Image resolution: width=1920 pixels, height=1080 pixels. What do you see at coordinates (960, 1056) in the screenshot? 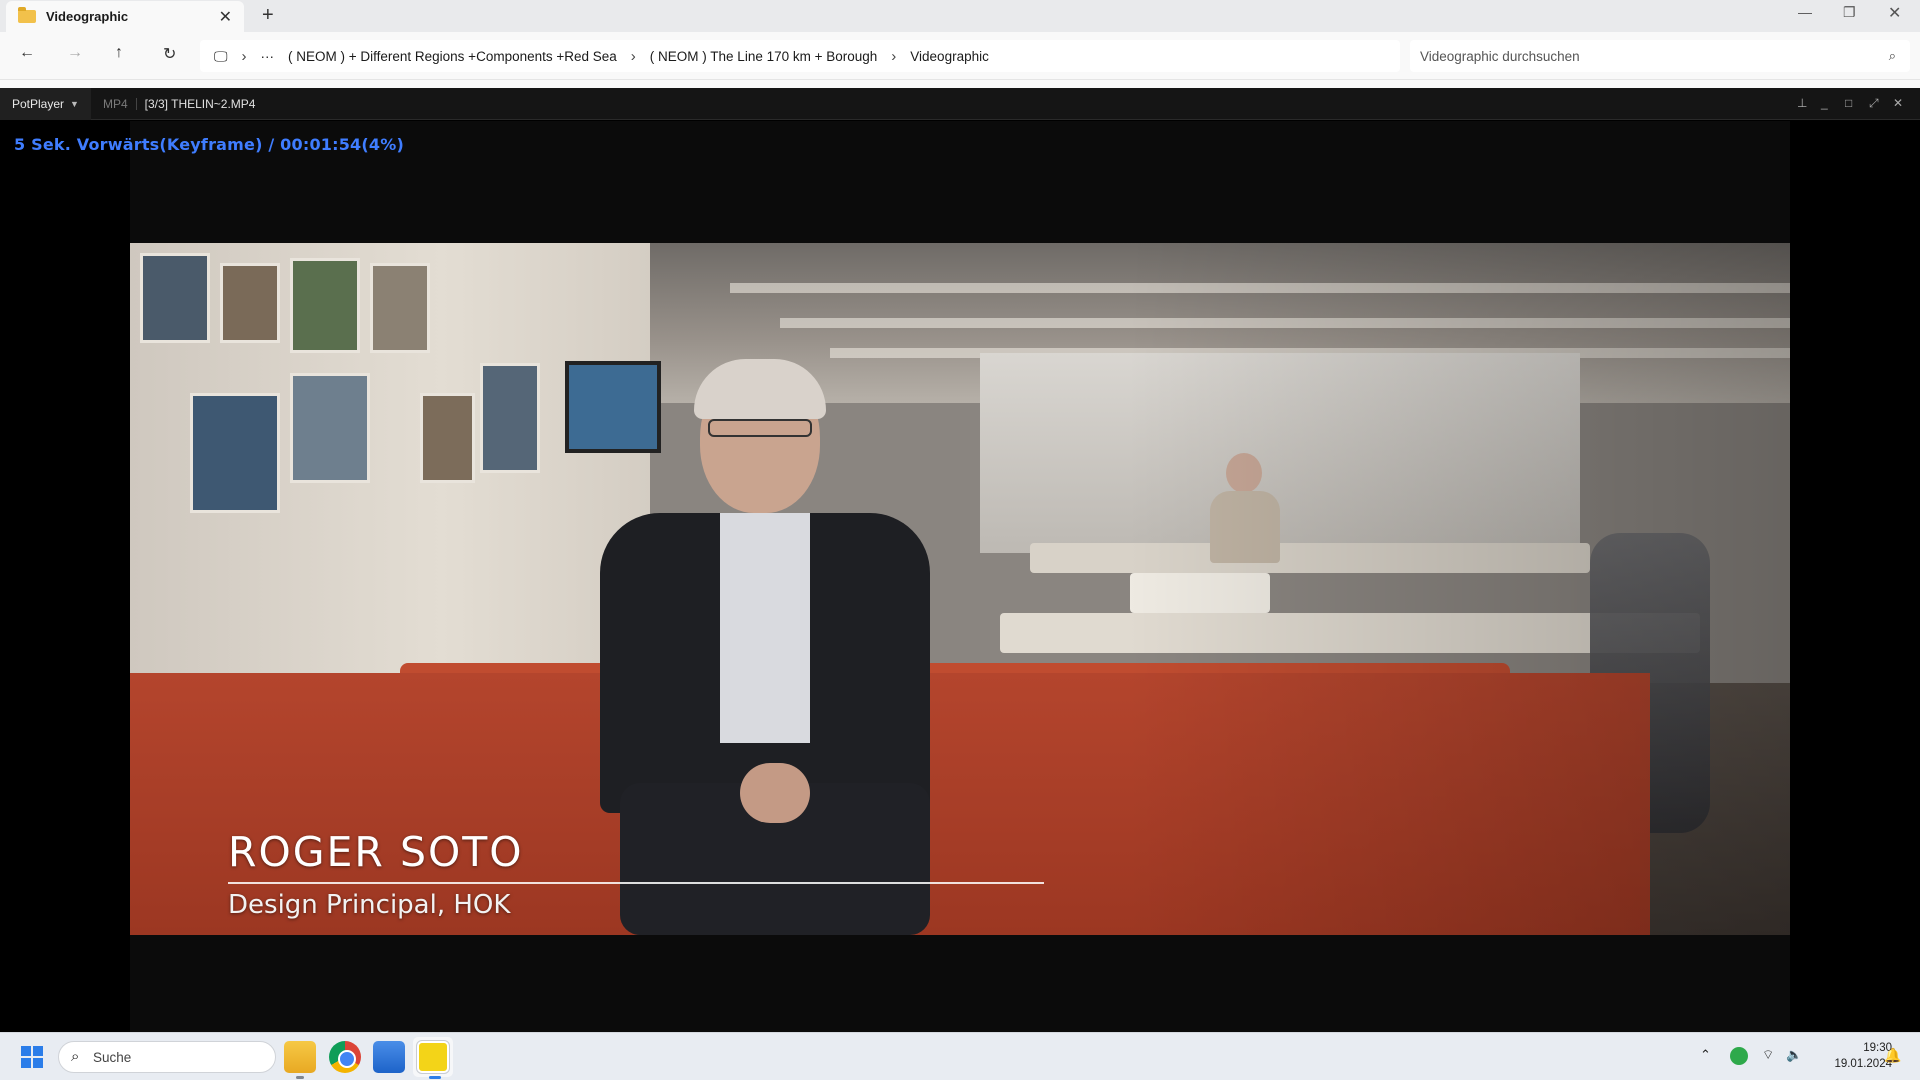
I see `taskbar: ⌕ Suche ⌃ ⌔ 🔈 19:30 19.01.2024 🔔` at bounding box center [960, 1056].